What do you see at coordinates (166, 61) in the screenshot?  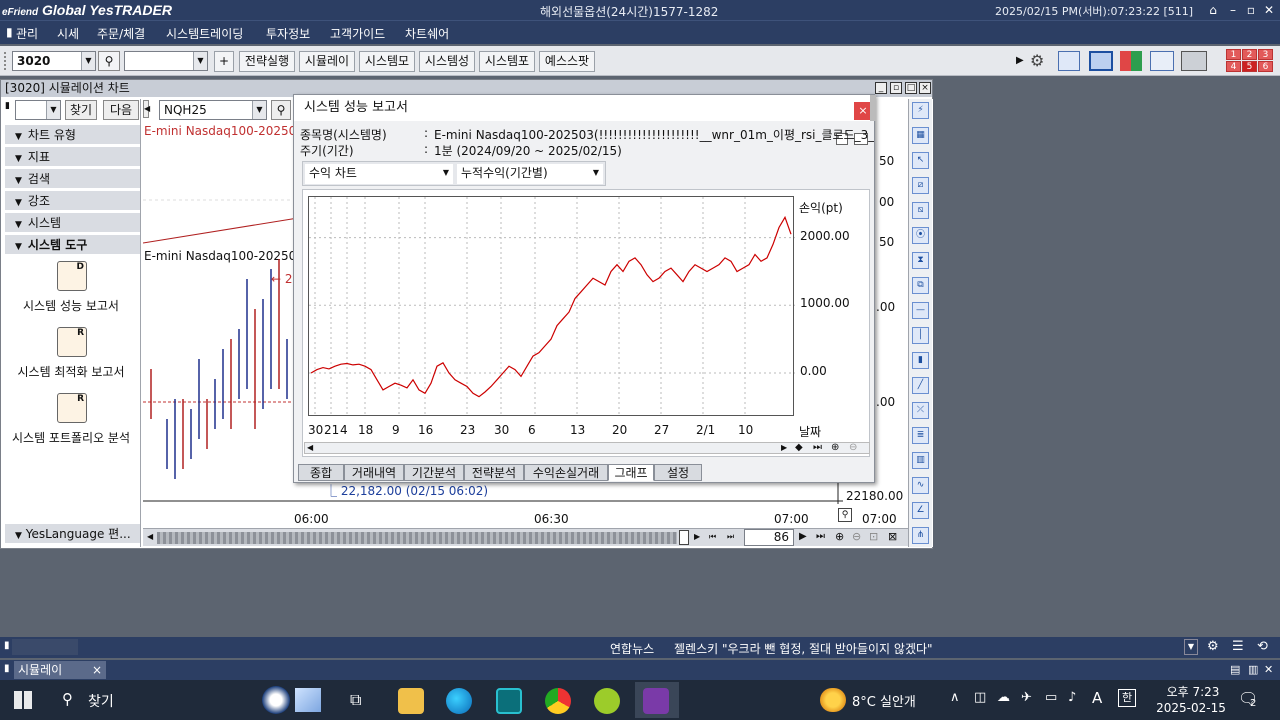 I see `screen-search-combo: ▼` at bounding box center [166, 61].